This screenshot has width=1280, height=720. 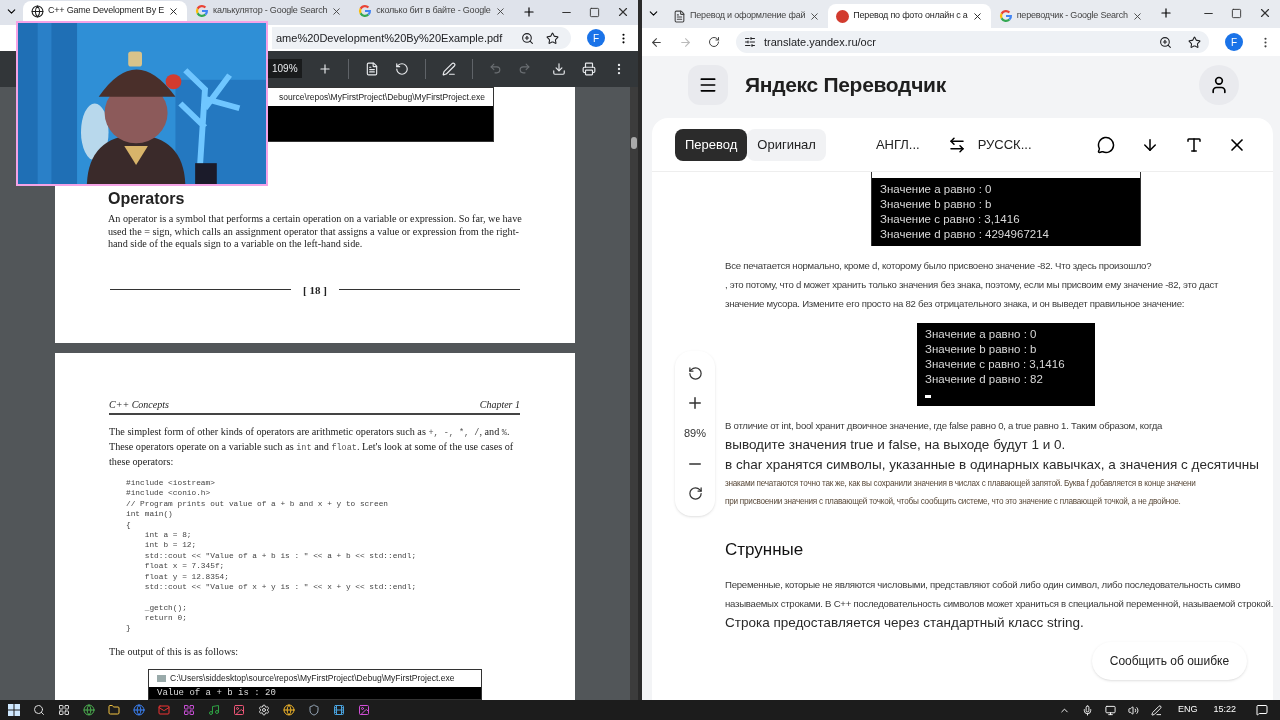 What do you see at coordinates (1006, 212) in the screenshot?
I see `console-output-image: Значение a равно : 0 Значение b равно : b Значение c равно : 3,1416 Значение d равно : 4294967214` at bounding box center [1006, 212].